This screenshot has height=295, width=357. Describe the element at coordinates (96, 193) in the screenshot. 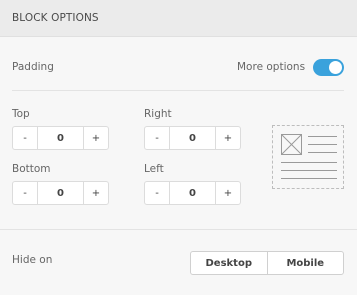

I see `padding-bottom-increment-button: +` at that location.